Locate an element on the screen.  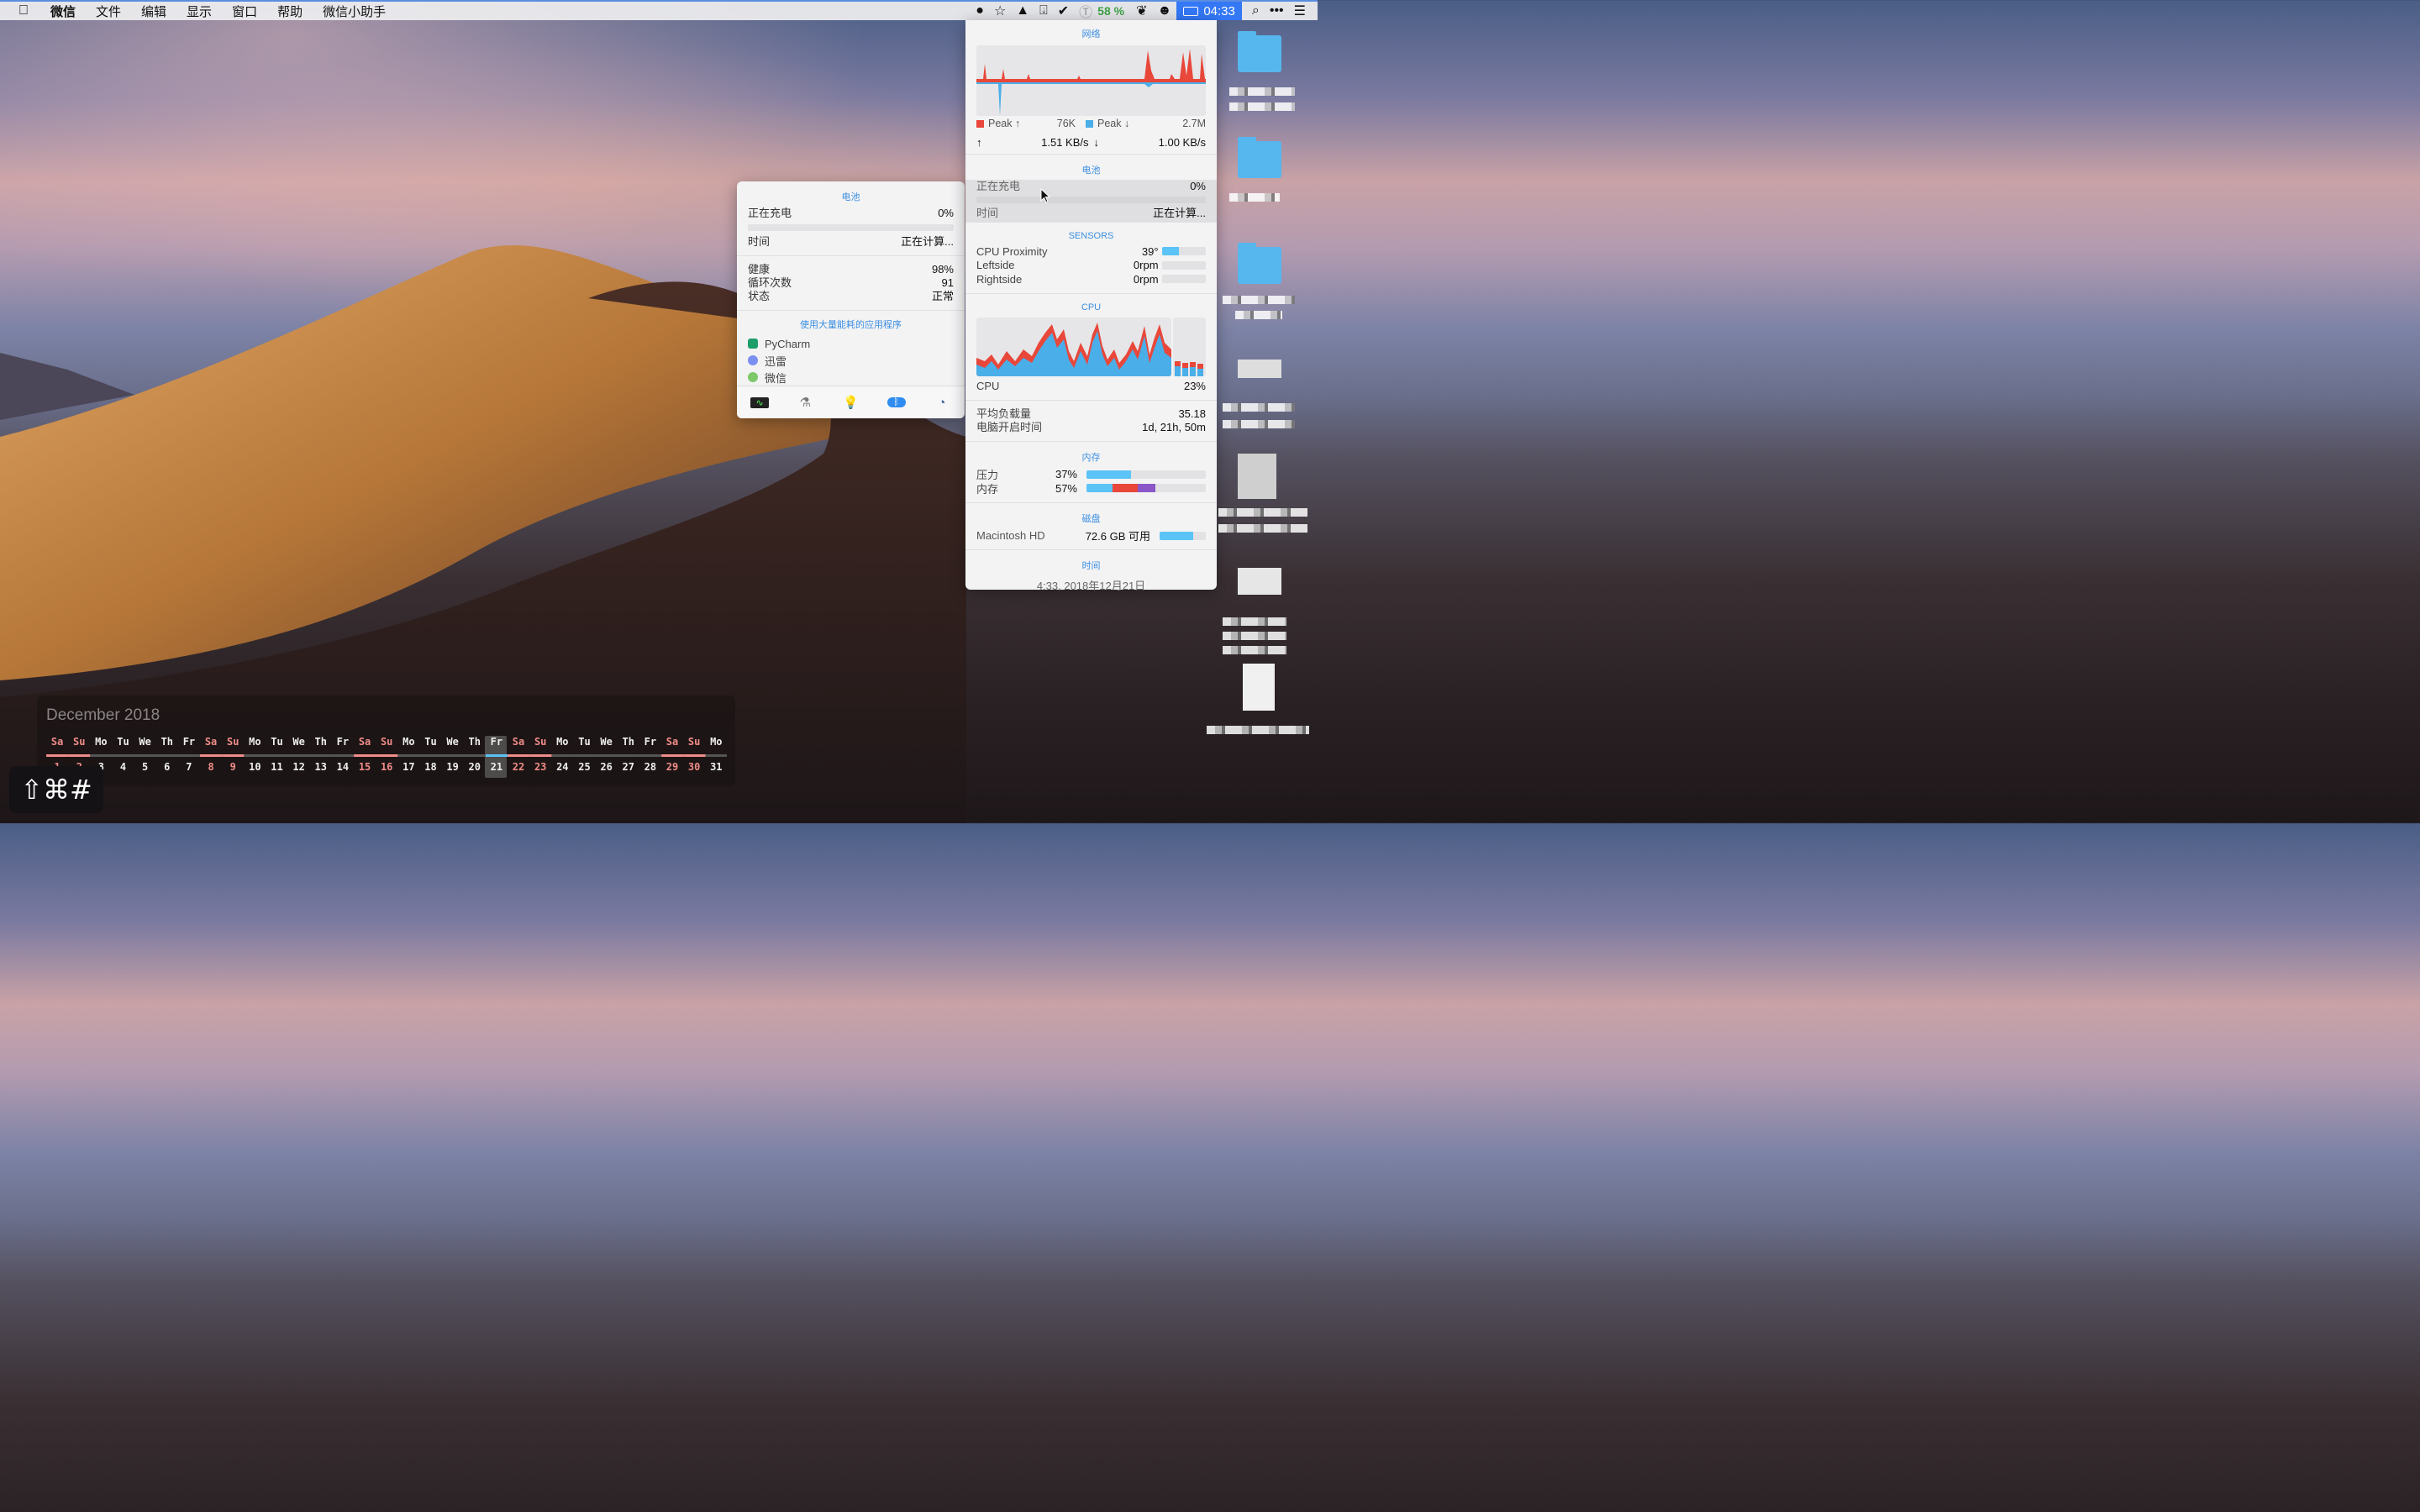
menu-help: 帮助 is located at coordinates (289, 11).